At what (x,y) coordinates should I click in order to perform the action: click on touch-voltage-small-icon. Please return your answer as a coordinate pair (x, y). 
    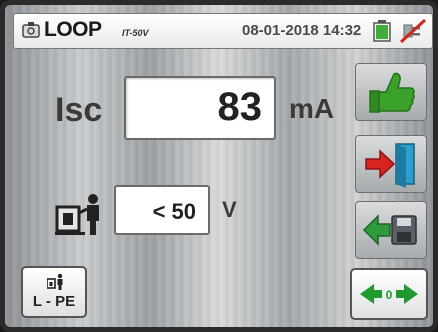
    Looking at the image, I should click on (55, 281).